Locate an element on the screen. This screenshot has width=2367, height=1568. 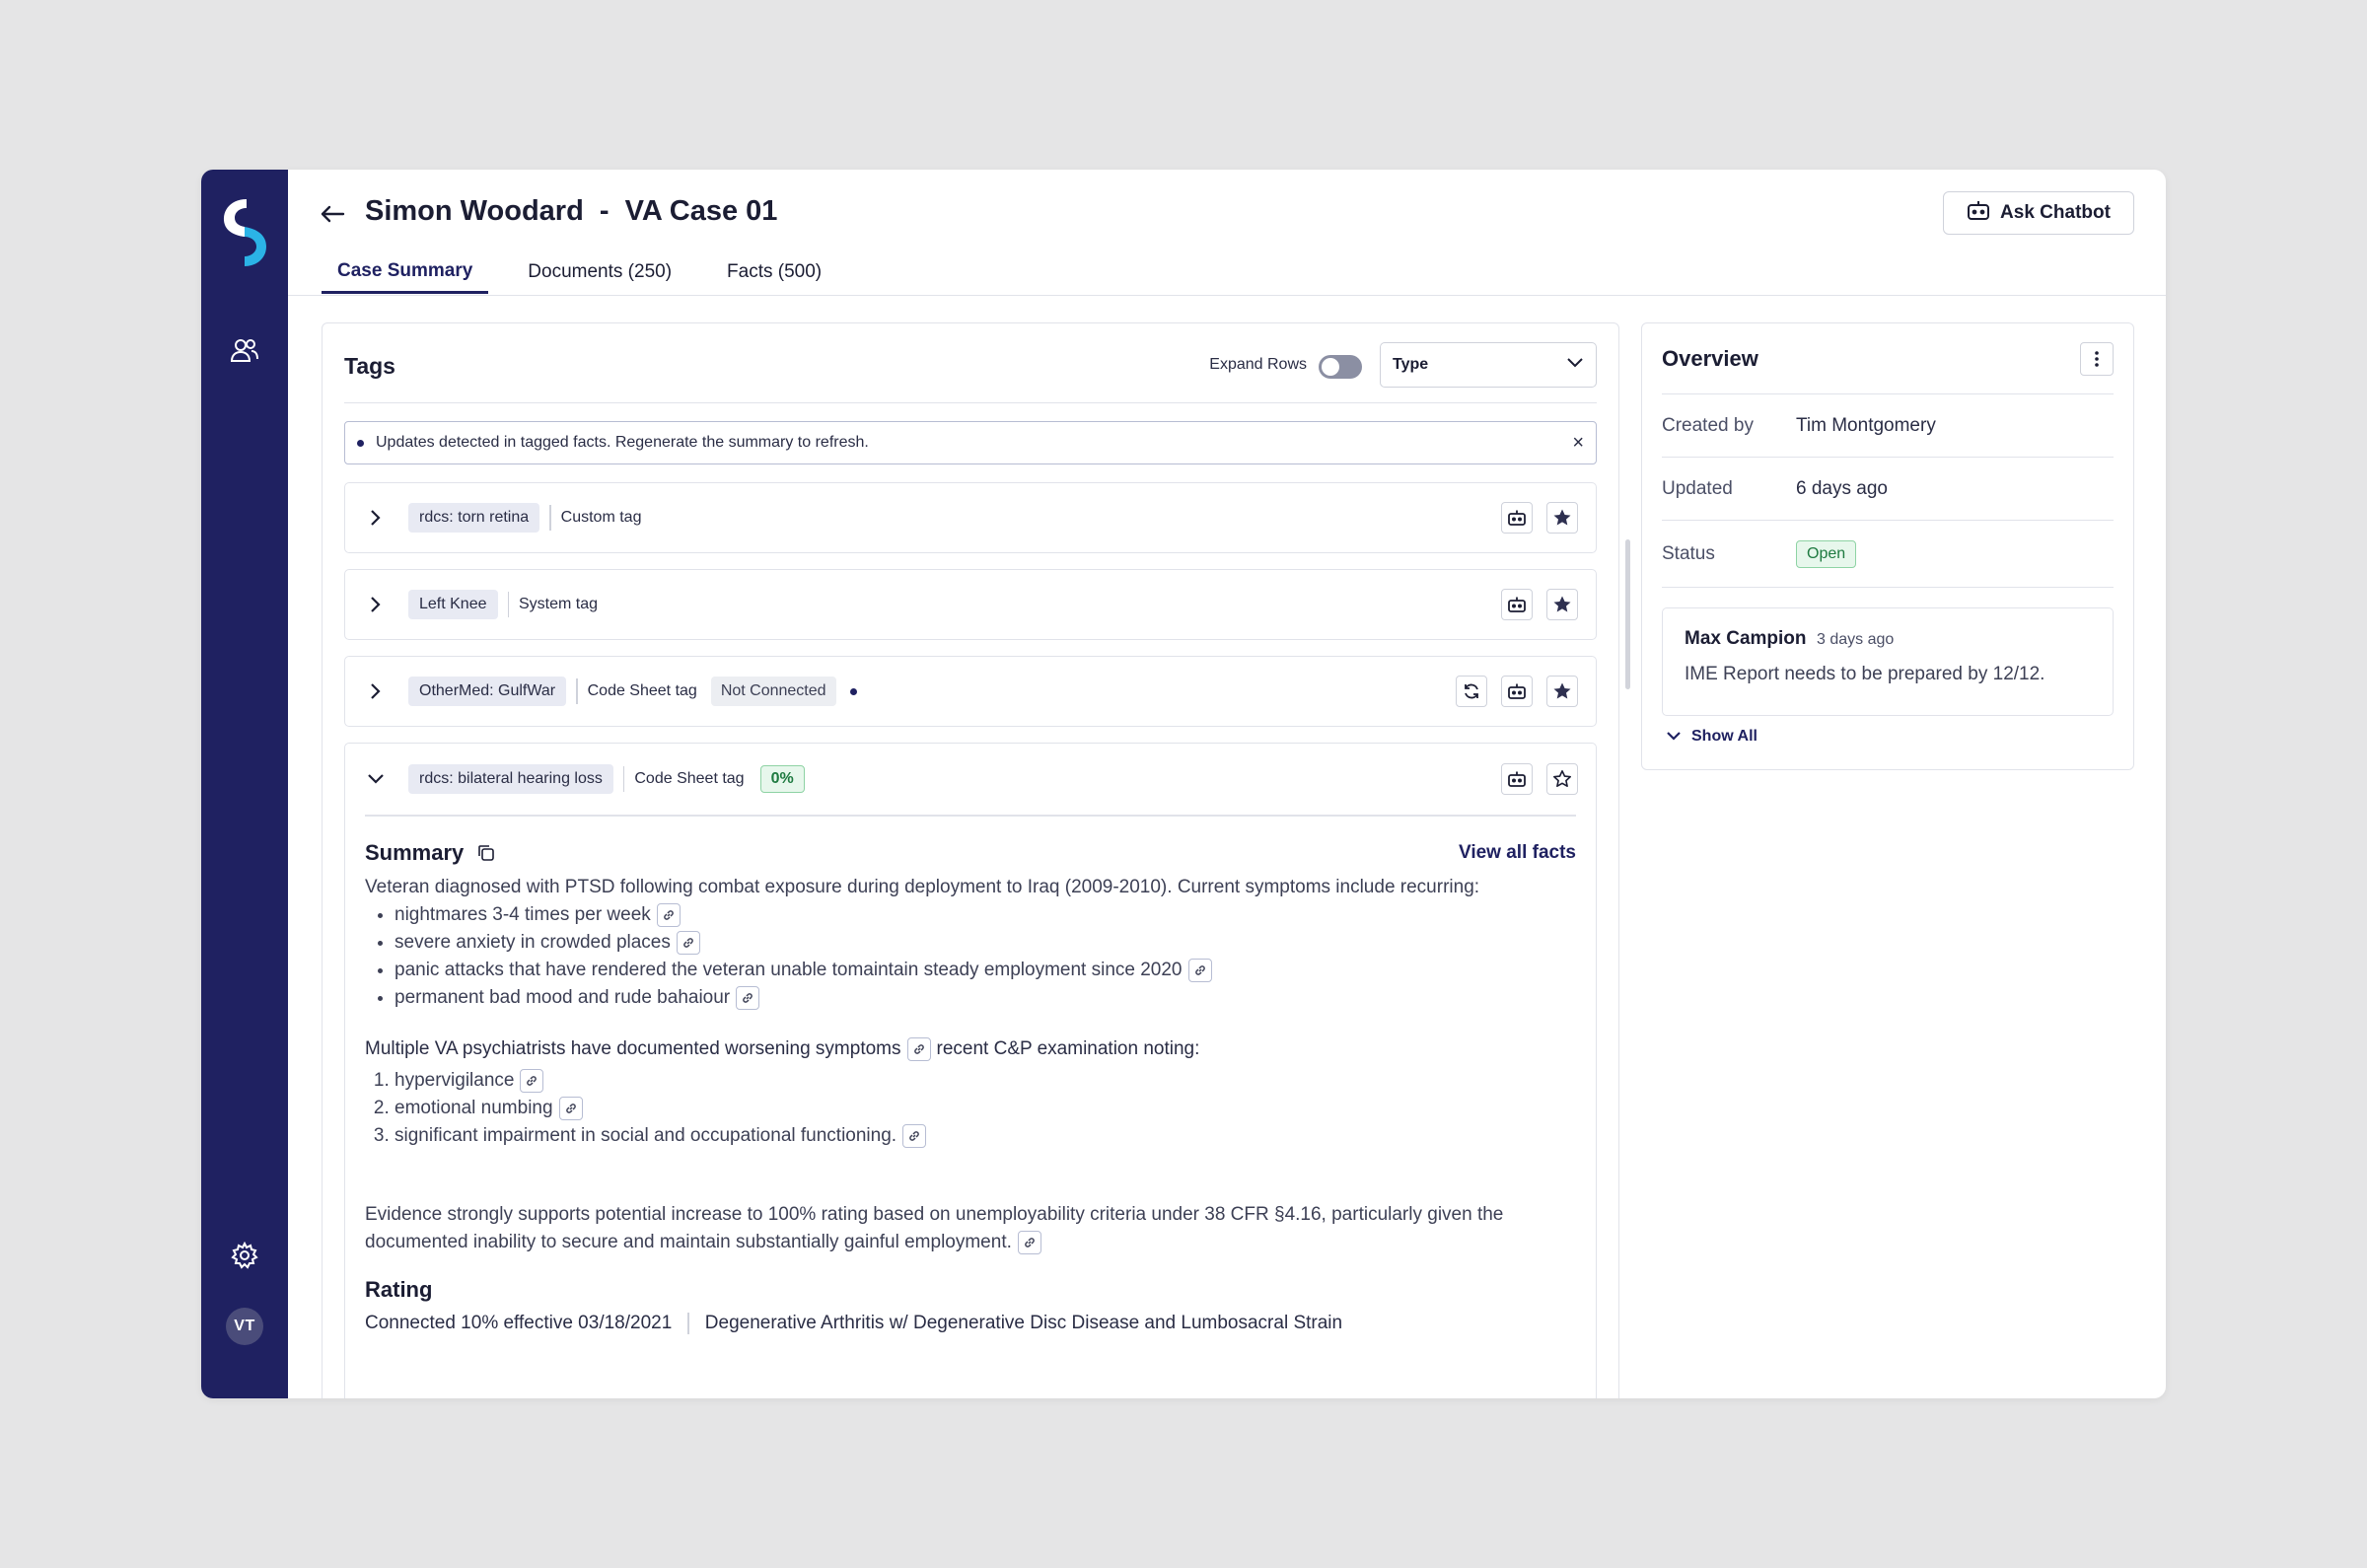
created-by-label: Created by is located at coordinates (1708, 425).